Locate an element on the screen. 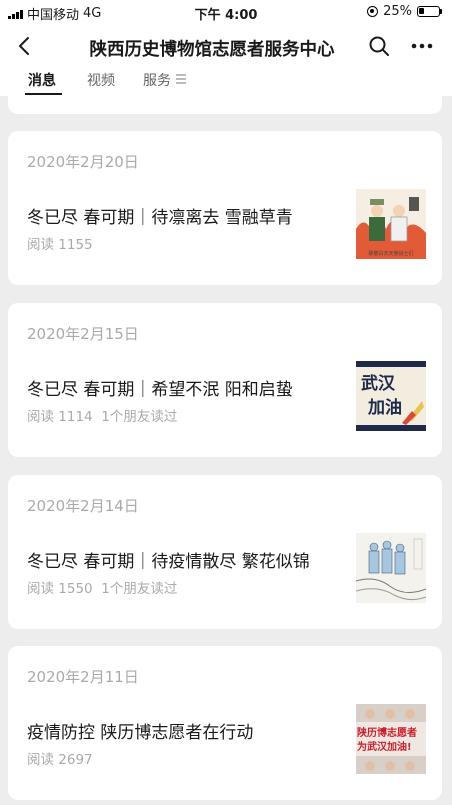  article-title: 疫情防控 陕历博志愿者在行动 is located at coordinates (140, 730).